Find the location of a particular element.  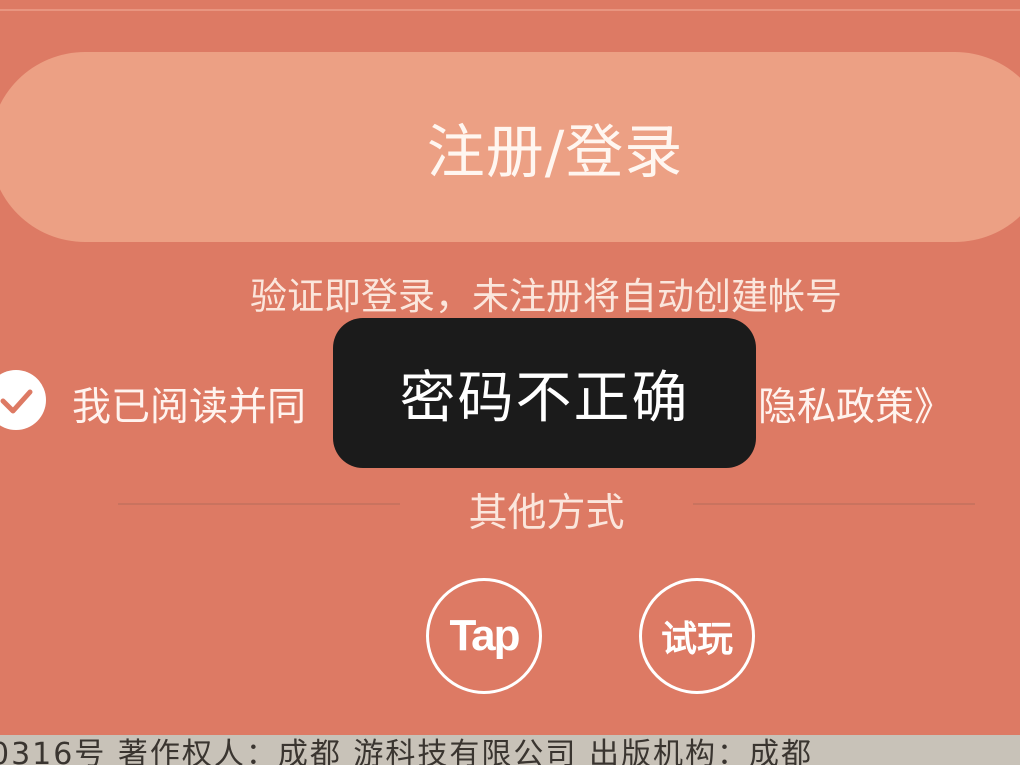

agreement-text: 我已阅读并同 is located at coordinates (189, 407).